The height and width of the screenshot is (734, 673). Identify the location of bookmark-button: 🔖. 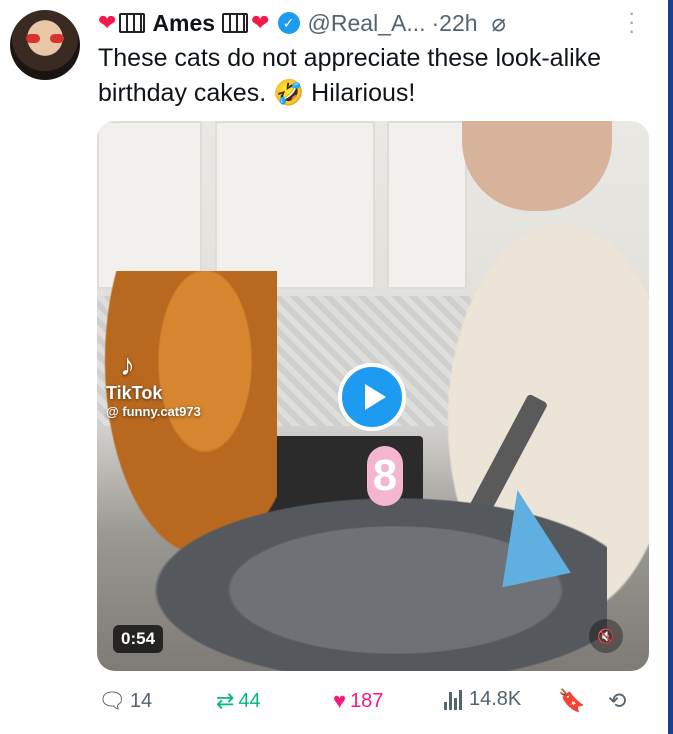
(573, 701).